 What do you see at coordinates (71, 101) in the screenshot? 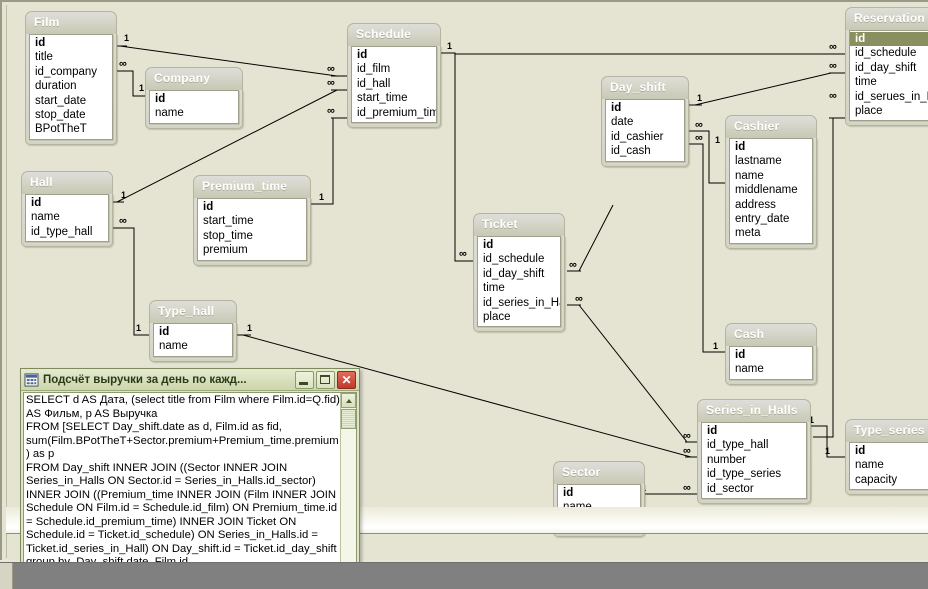
I see `er-field: start_date` at bounding box center [71, 101].